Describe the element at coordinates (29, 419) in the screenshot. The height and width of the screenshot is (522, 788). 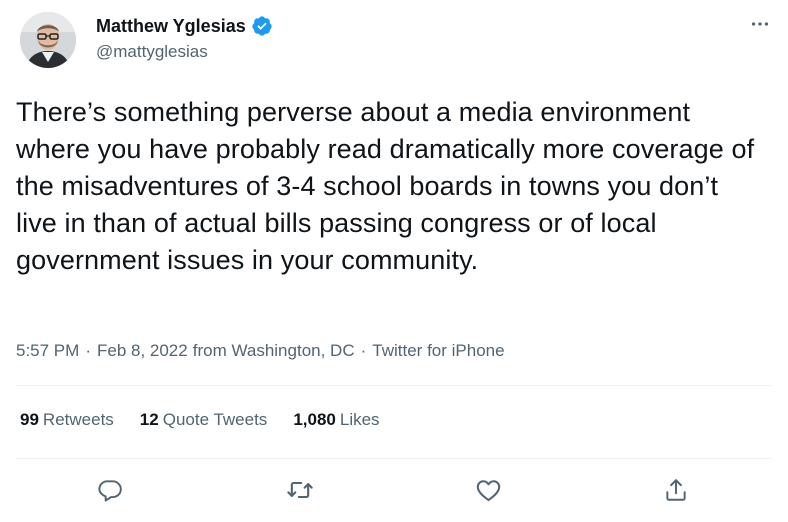
I see `retweets-count: 99` at that location.